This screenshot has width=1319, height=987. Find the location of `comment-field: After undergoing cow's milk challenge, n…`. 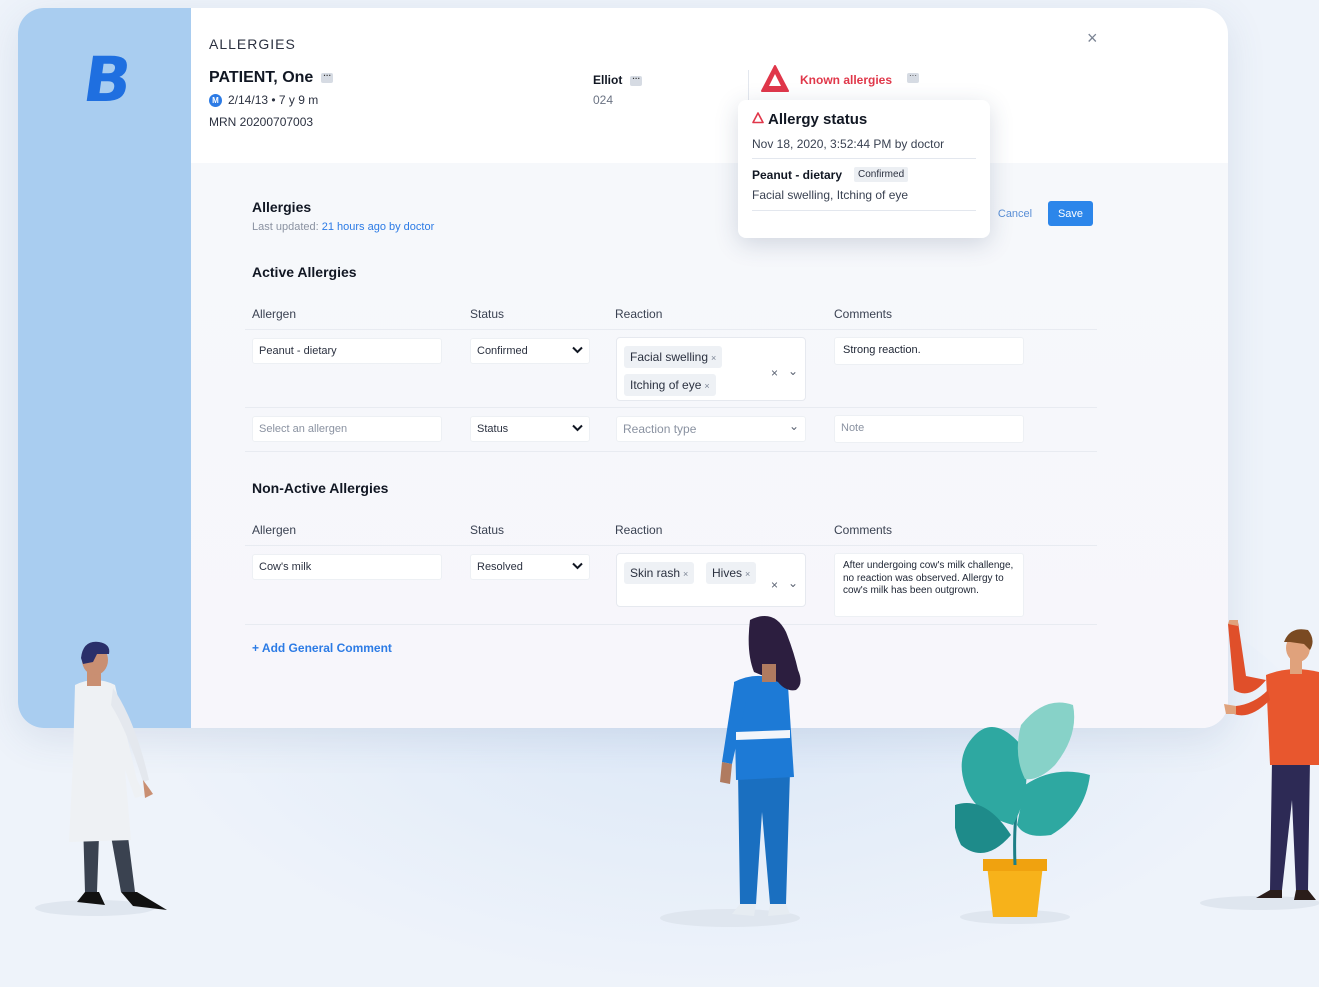

comment-field: After undergoing cow's milk challenge, n… is located at coordinates (929, 585).